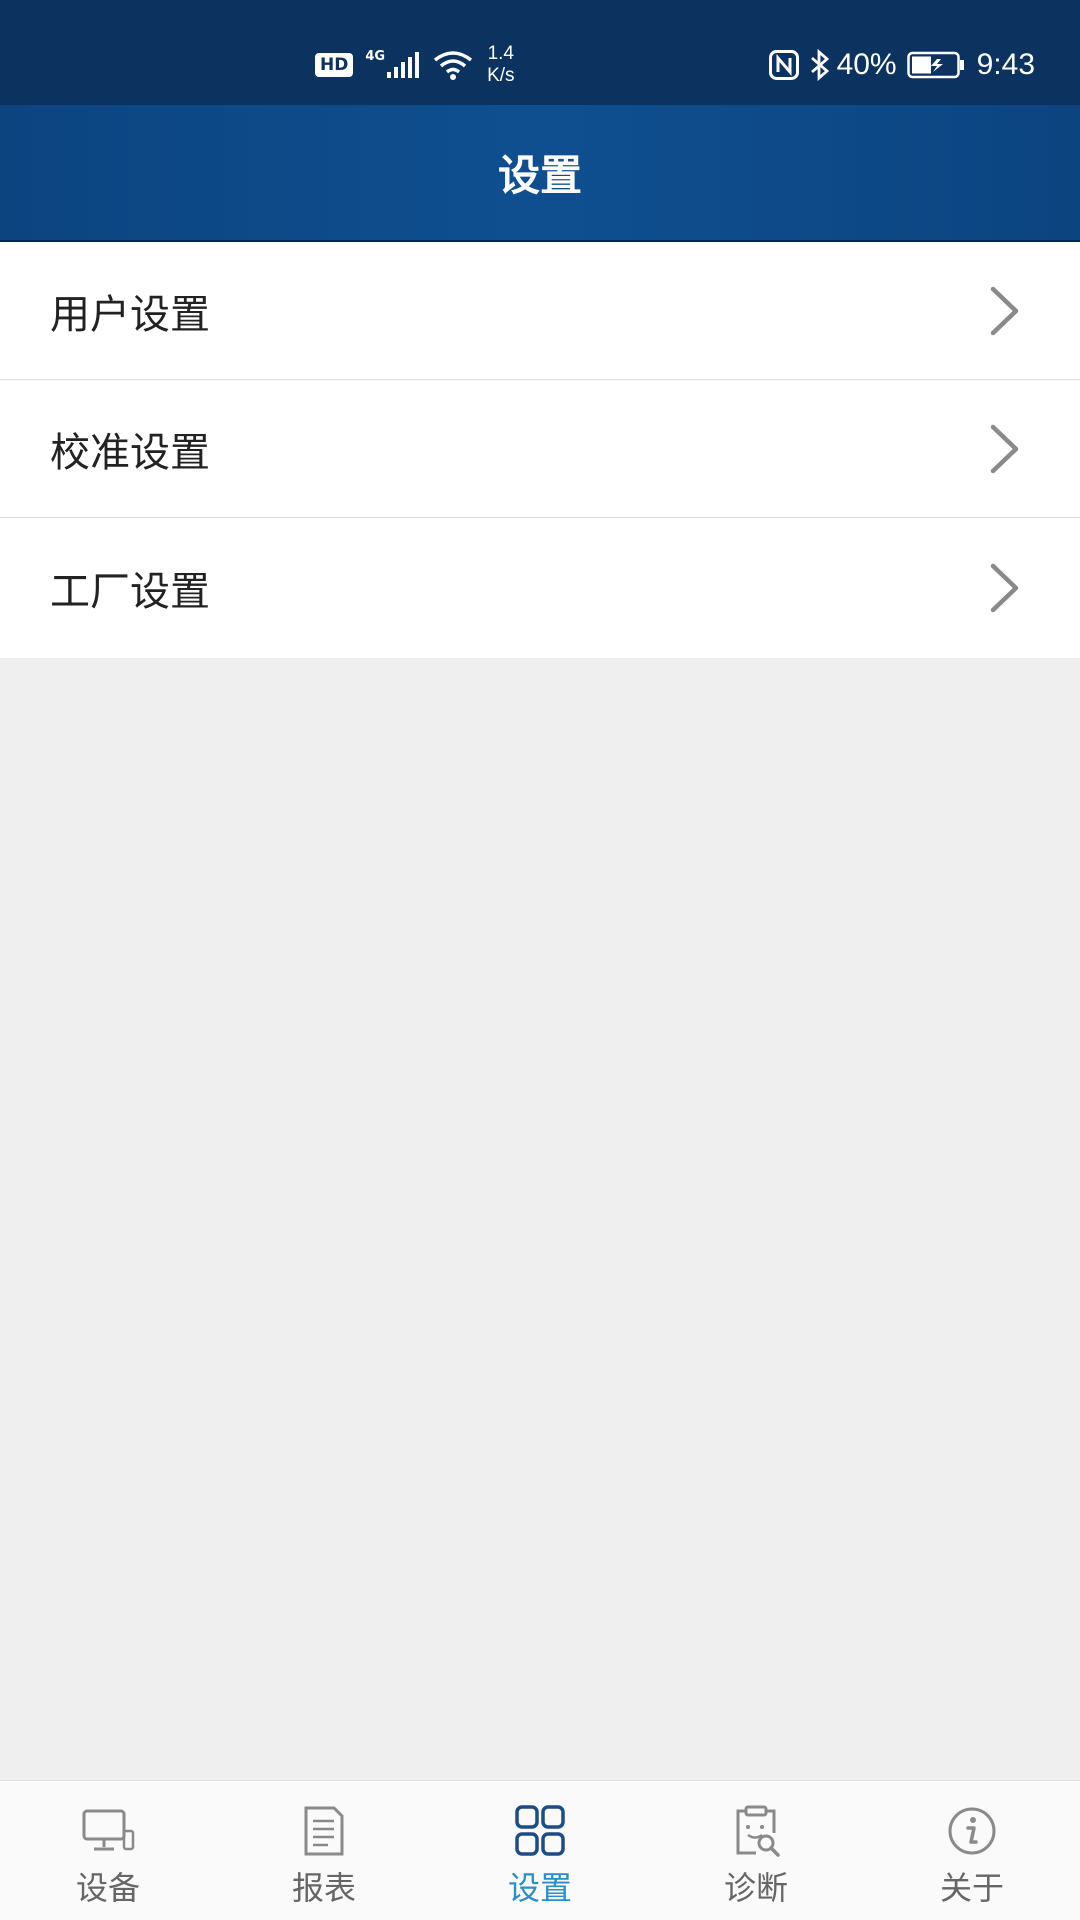 This screenshot has width=1080, height=1920. I want to click on speed-unit: K/s, so click(501, 75).